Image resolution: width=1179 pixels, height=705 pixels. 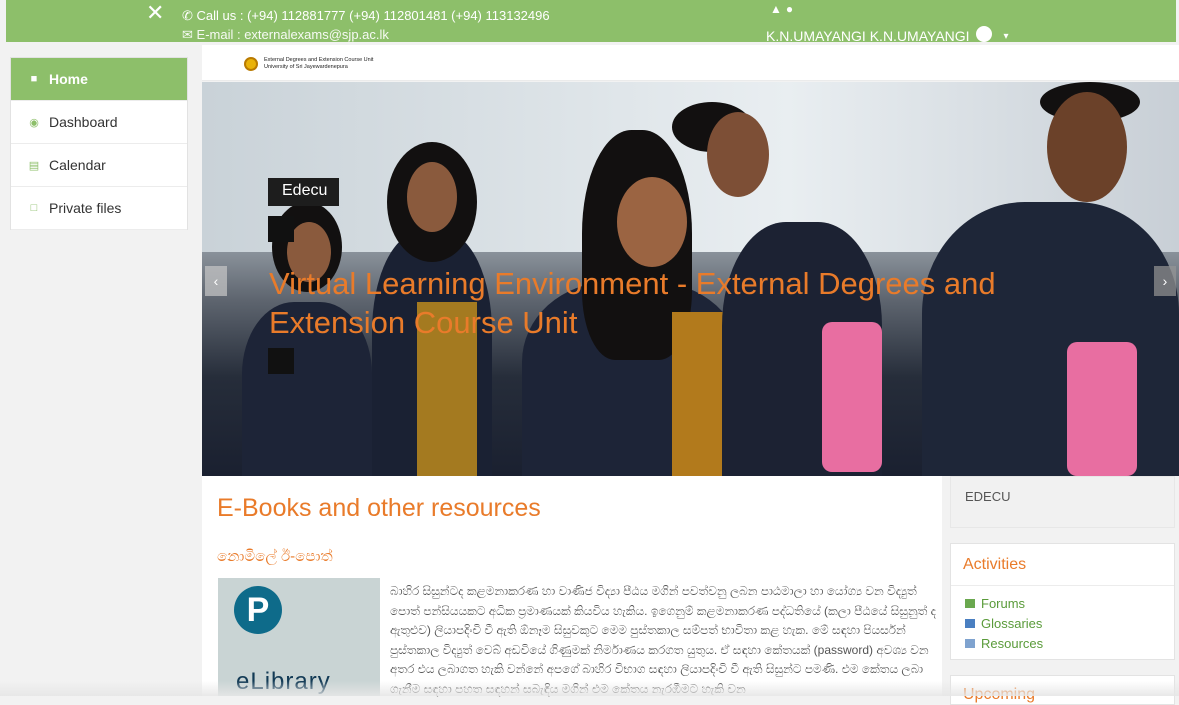 I want to click on sidebar-item-label: Private files, so click(x=85, y=208).